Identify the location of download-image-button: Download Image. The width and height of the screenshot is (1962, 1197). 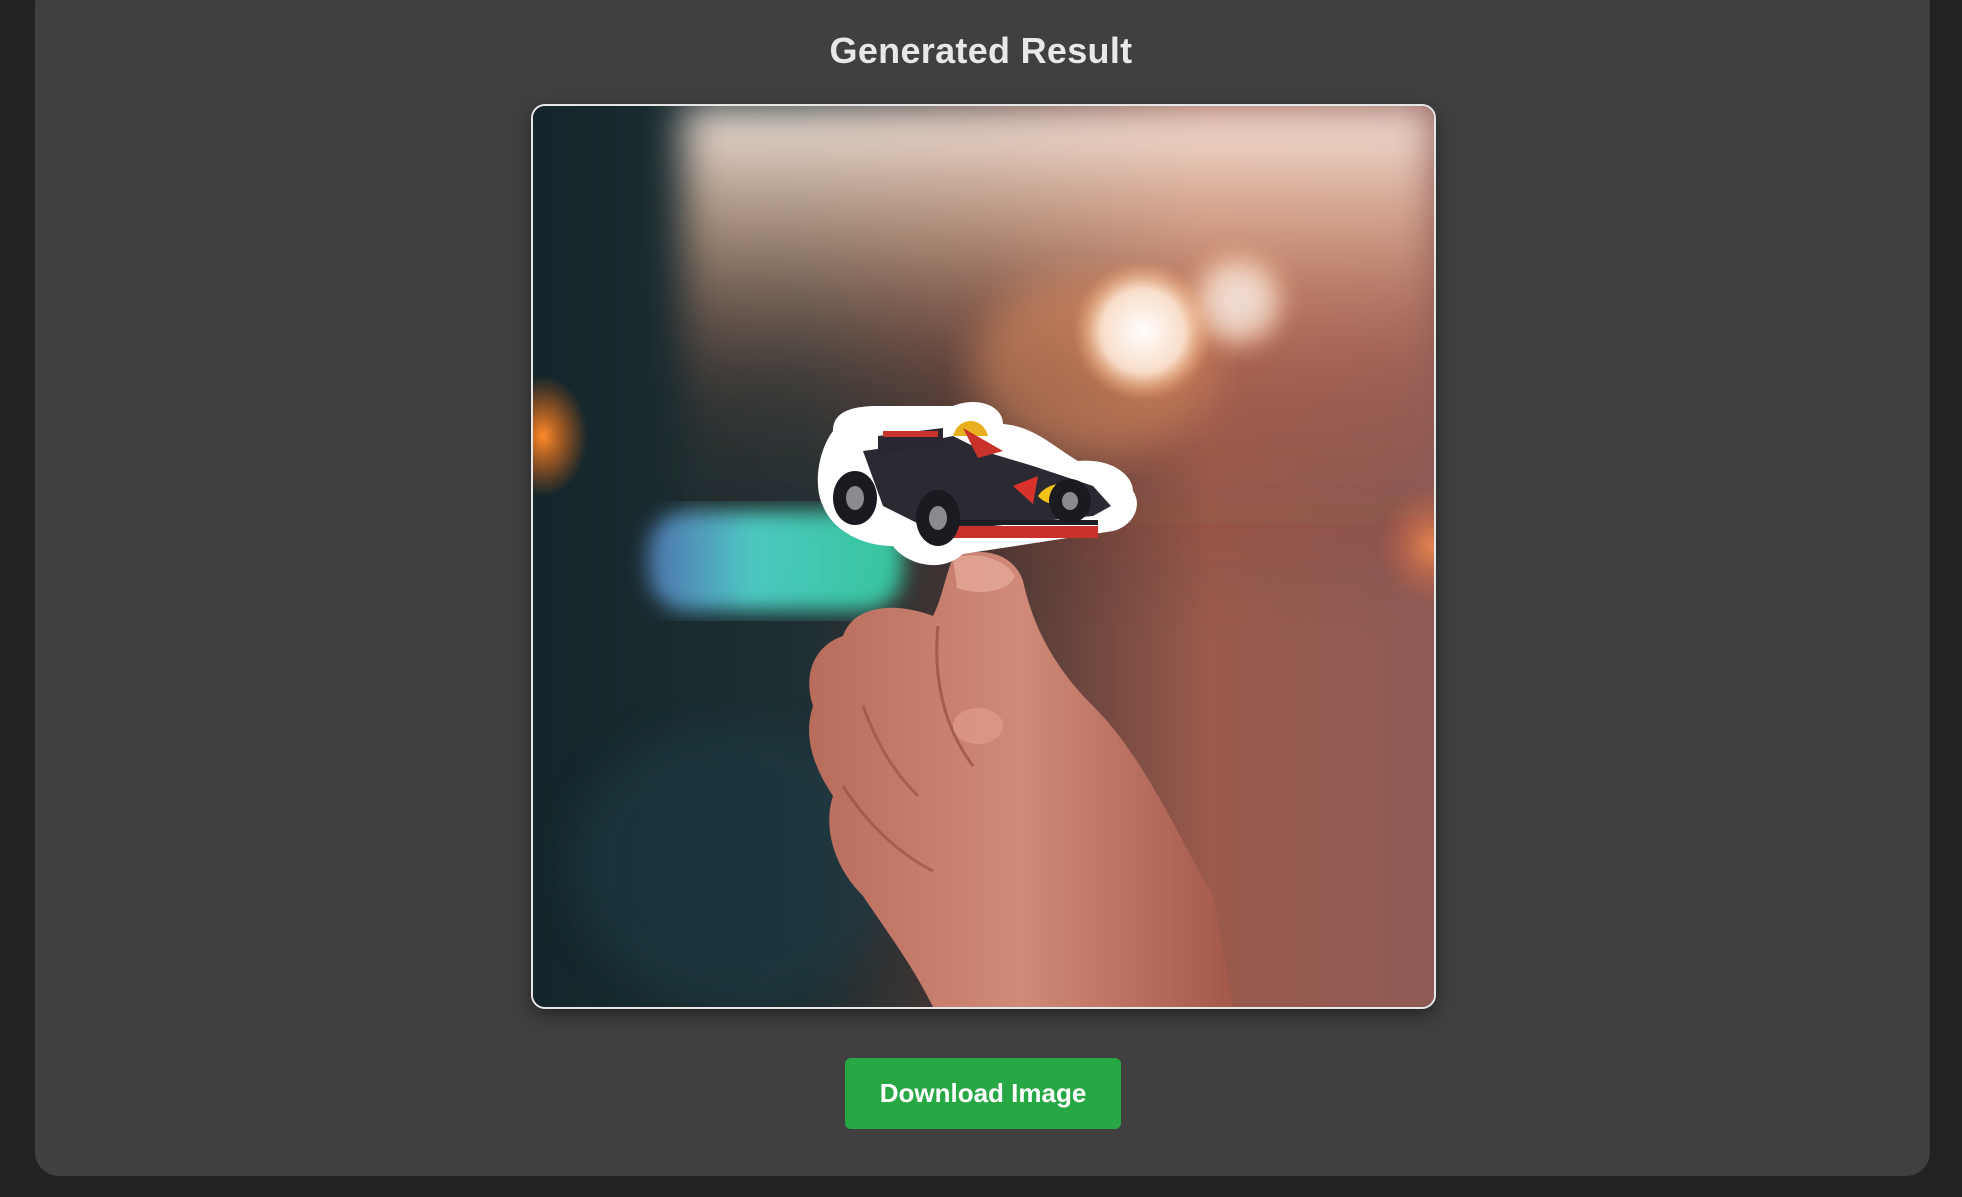
(983, 1093).